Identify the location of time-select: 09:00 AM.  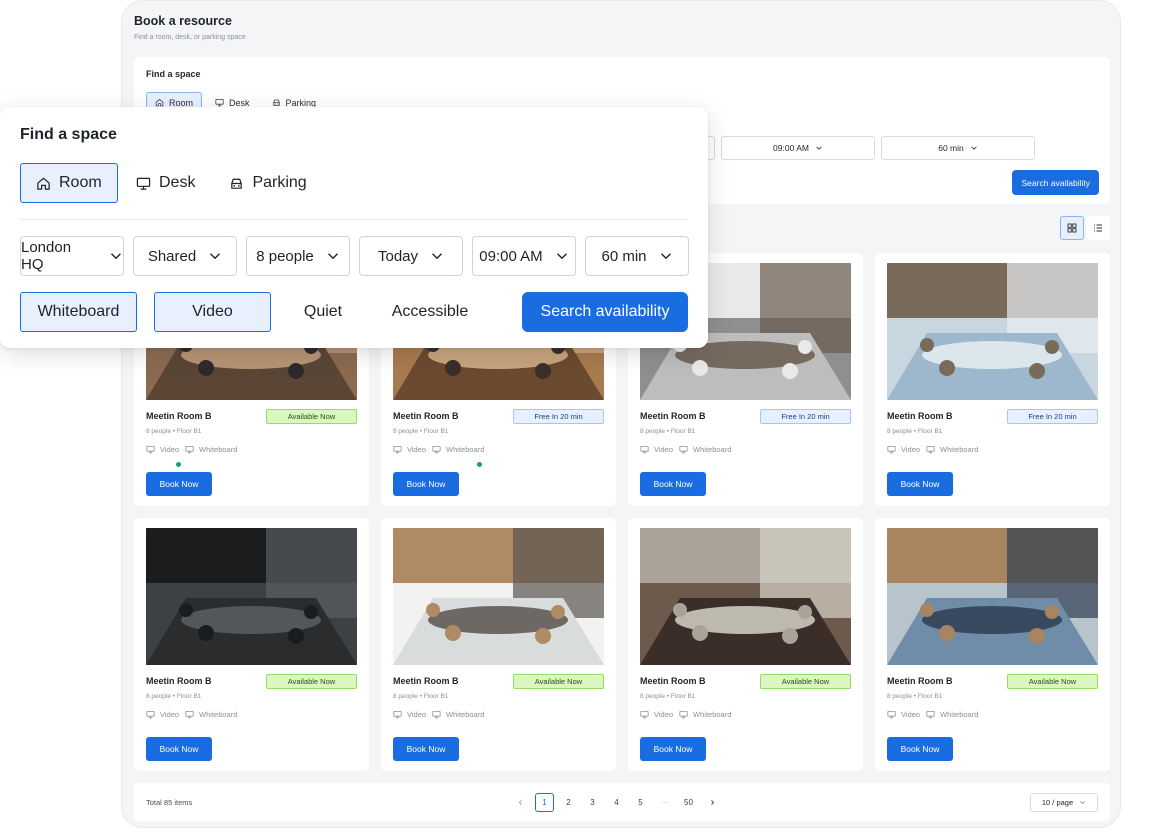
(524, 256).